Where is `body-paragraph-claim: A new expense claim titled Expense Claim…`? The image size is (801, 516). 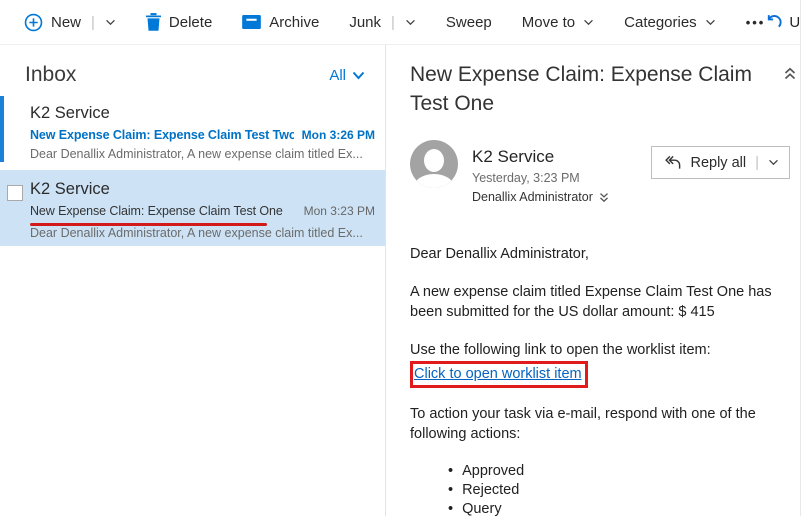
body-paragraph-claim: A new expense claim titled Expense Claim… is located at coordinates (591, 302).